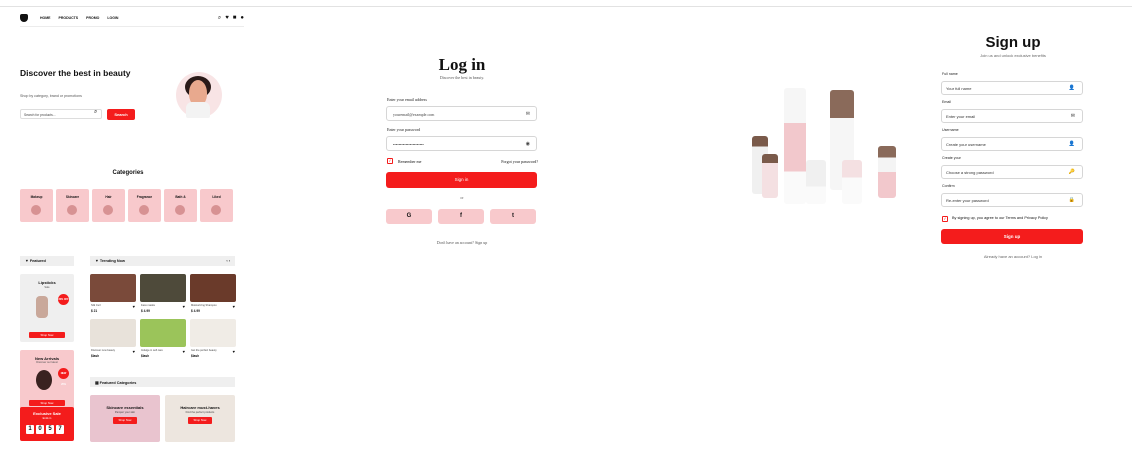 Image resolution: width=1132 pixels, height=455 pixels. Describe the element at coordinates (94, 311) in the screenshot. I see `product-price: $ 21` at that location.